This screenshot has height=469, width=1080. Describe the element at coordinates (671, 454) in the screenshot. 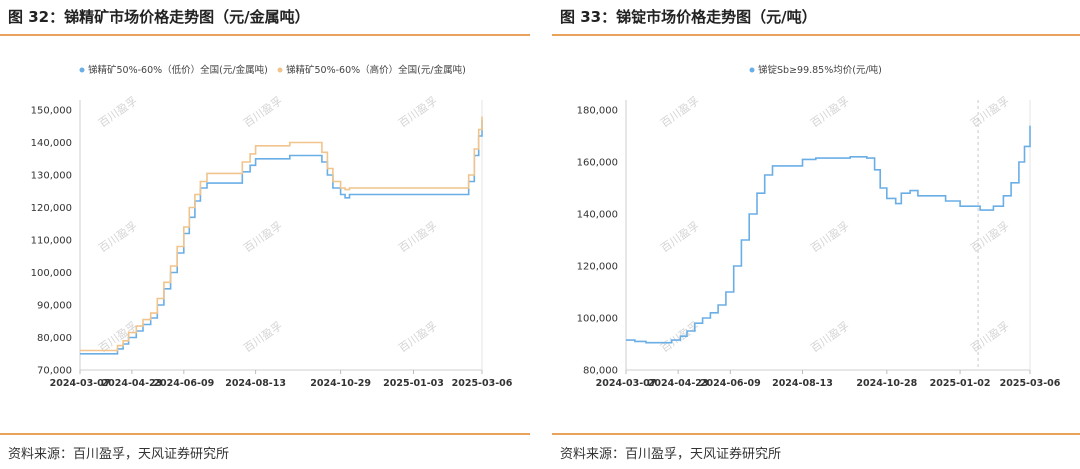

I see `right-source-note: 资料来源：百川盈孚，天风证券研究所` at that location.